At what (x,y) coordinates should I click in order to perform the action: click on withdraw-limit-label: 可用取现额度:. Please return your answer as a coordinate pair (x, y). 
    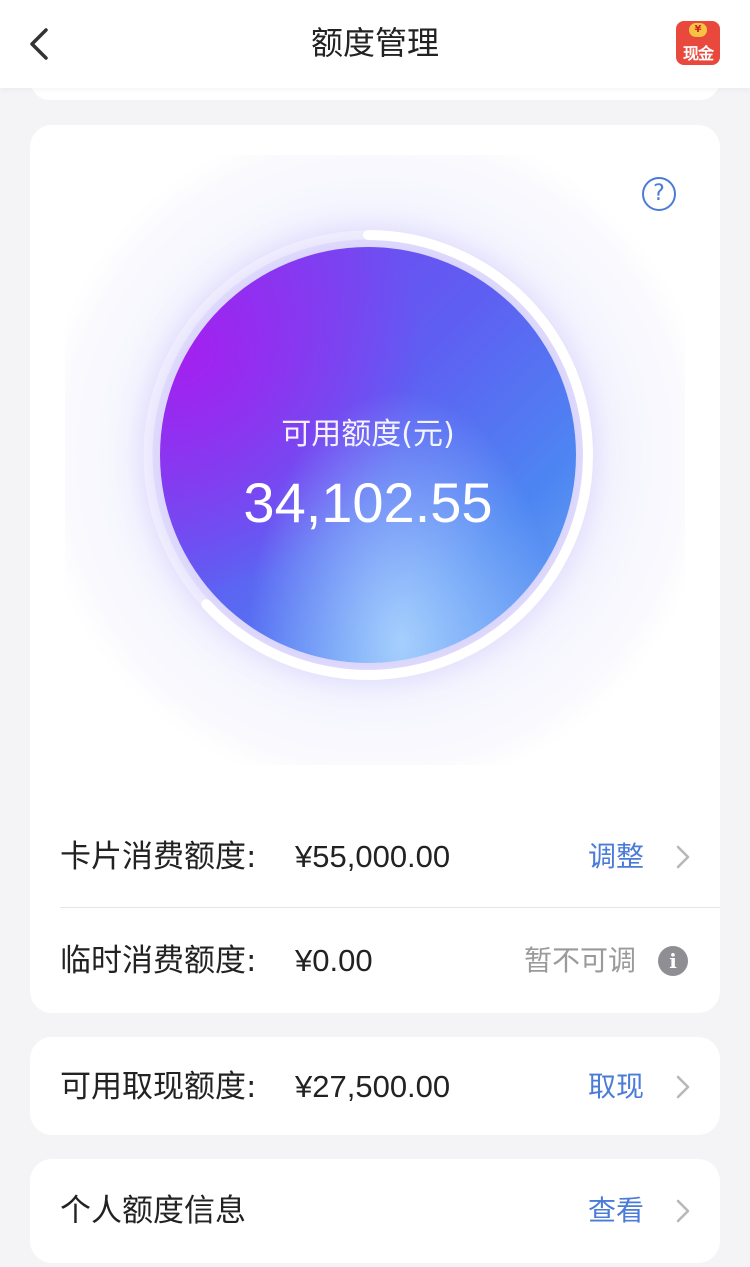
    Looking at the image, I should click on (158, 1087).